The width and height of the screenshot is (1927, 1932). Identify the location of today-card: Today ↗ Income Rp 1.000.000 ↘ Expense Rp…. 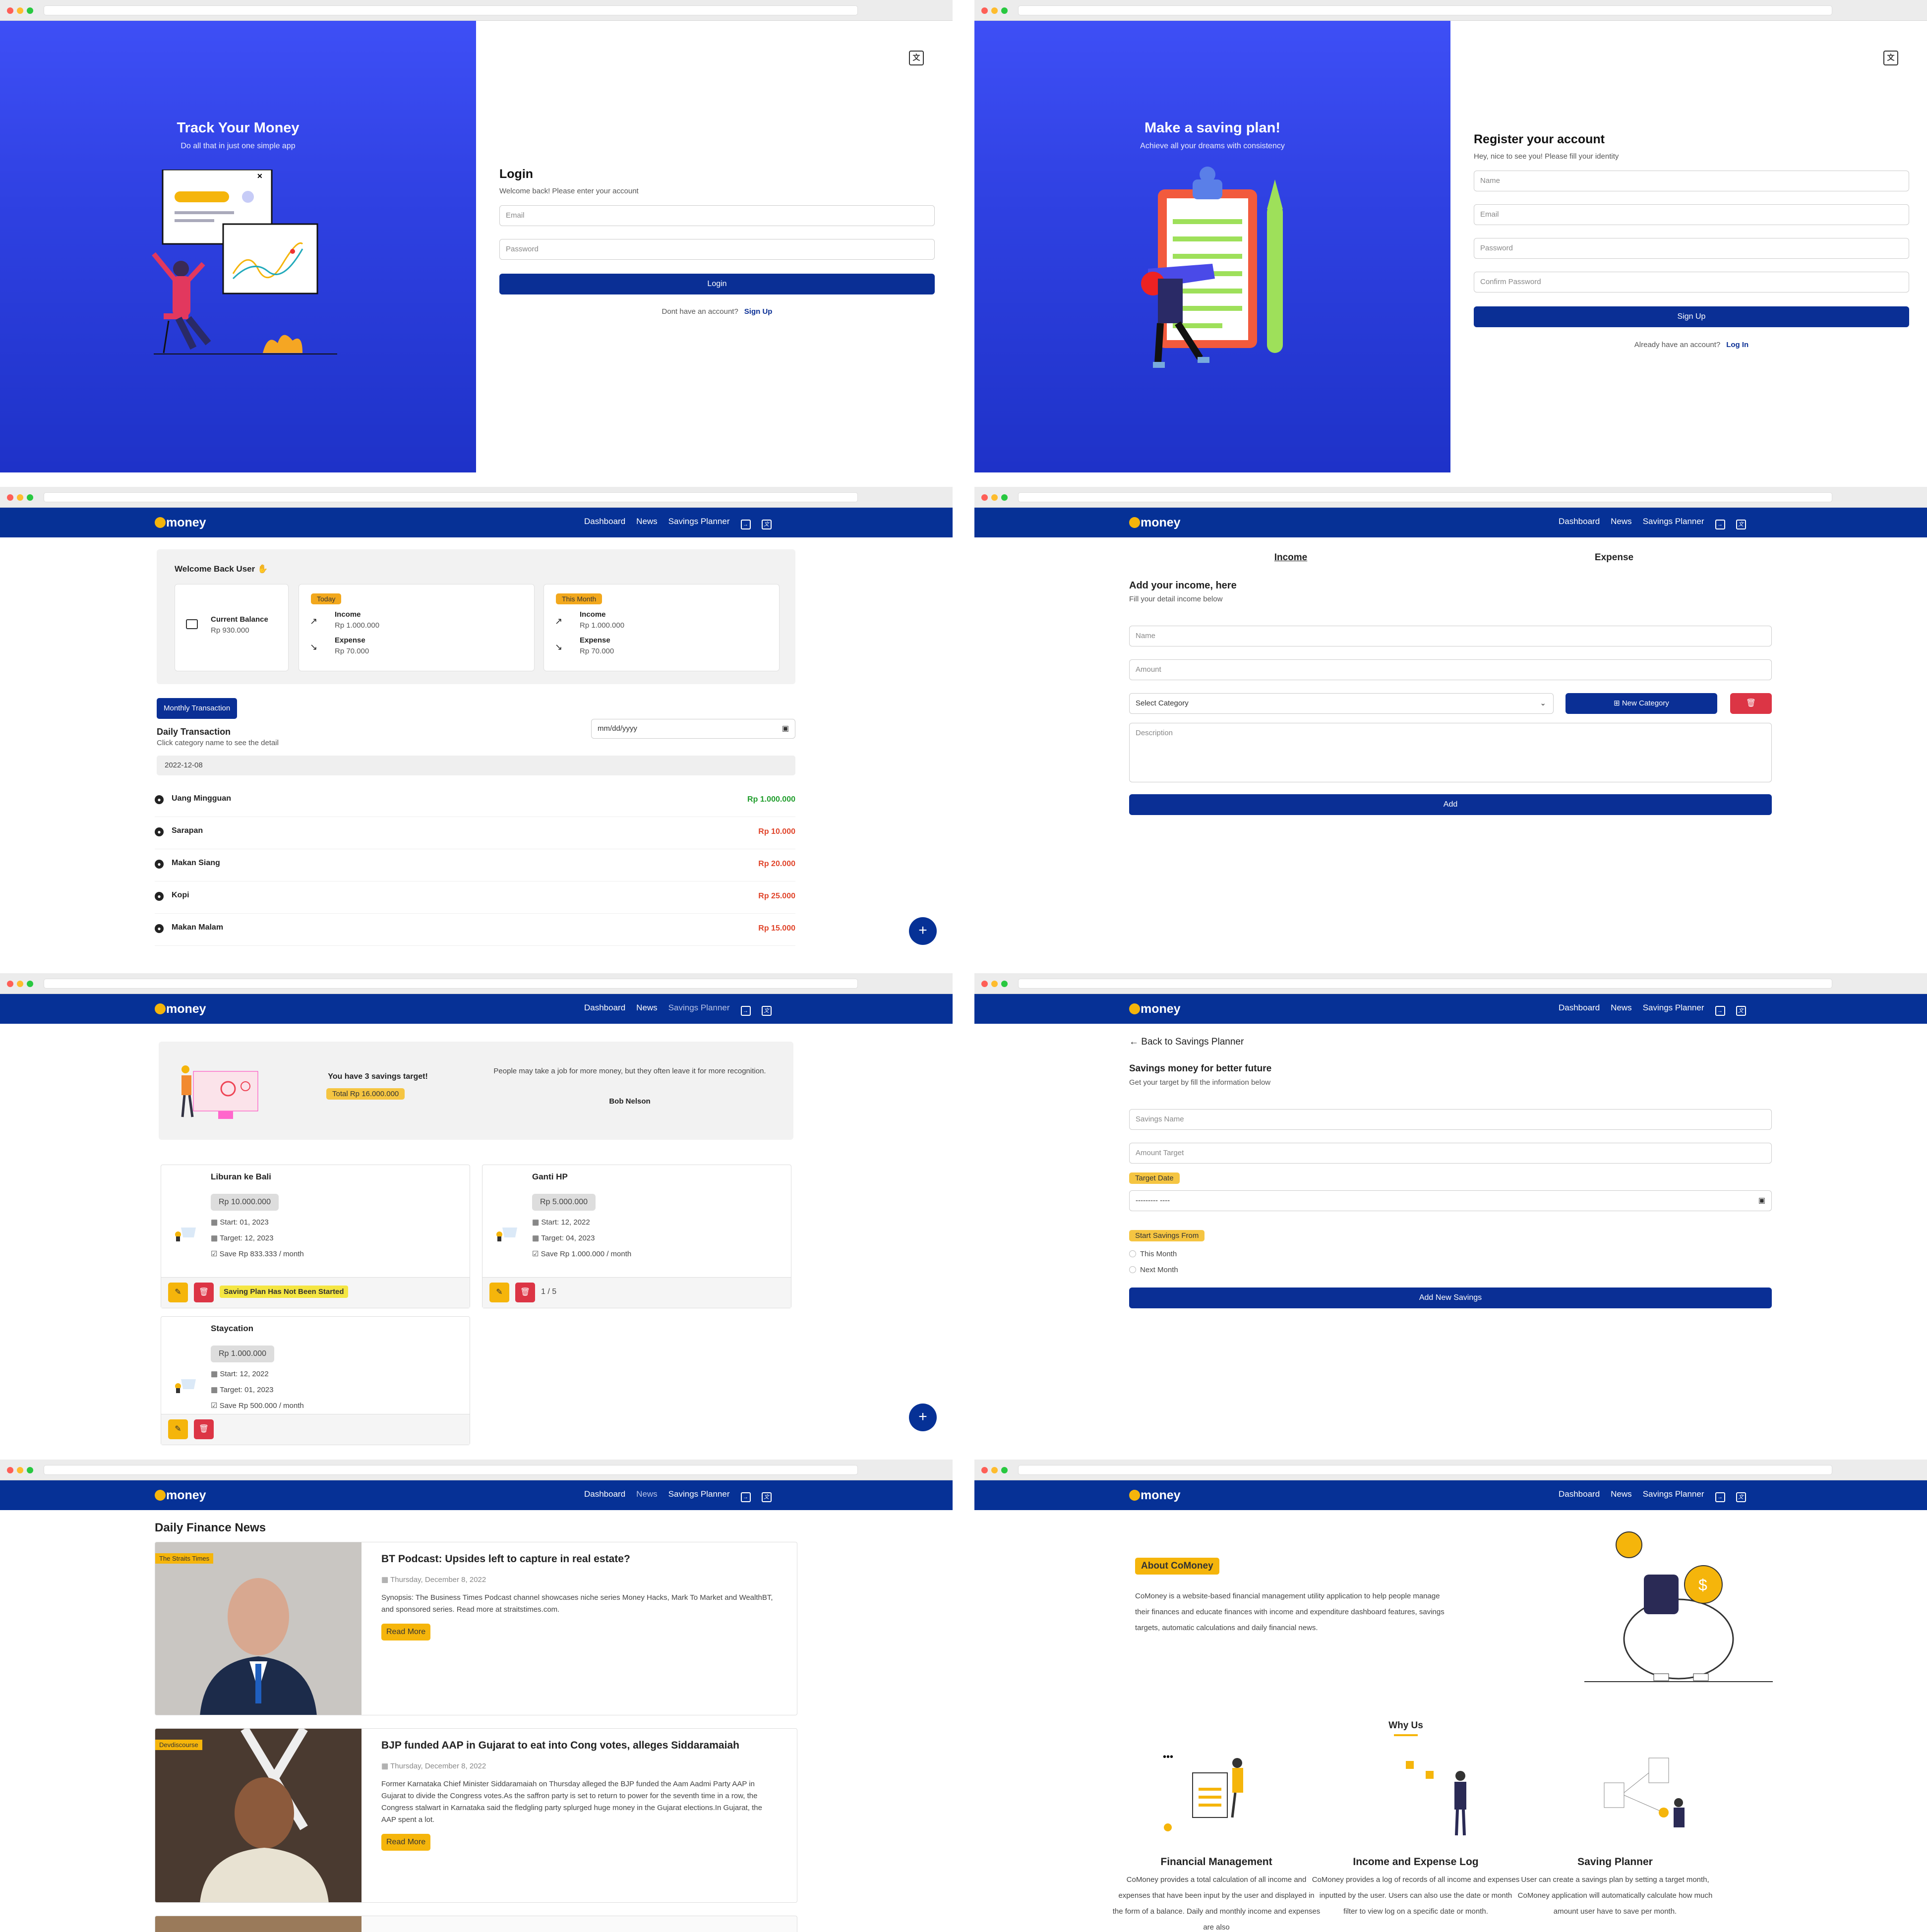
(417, 627).